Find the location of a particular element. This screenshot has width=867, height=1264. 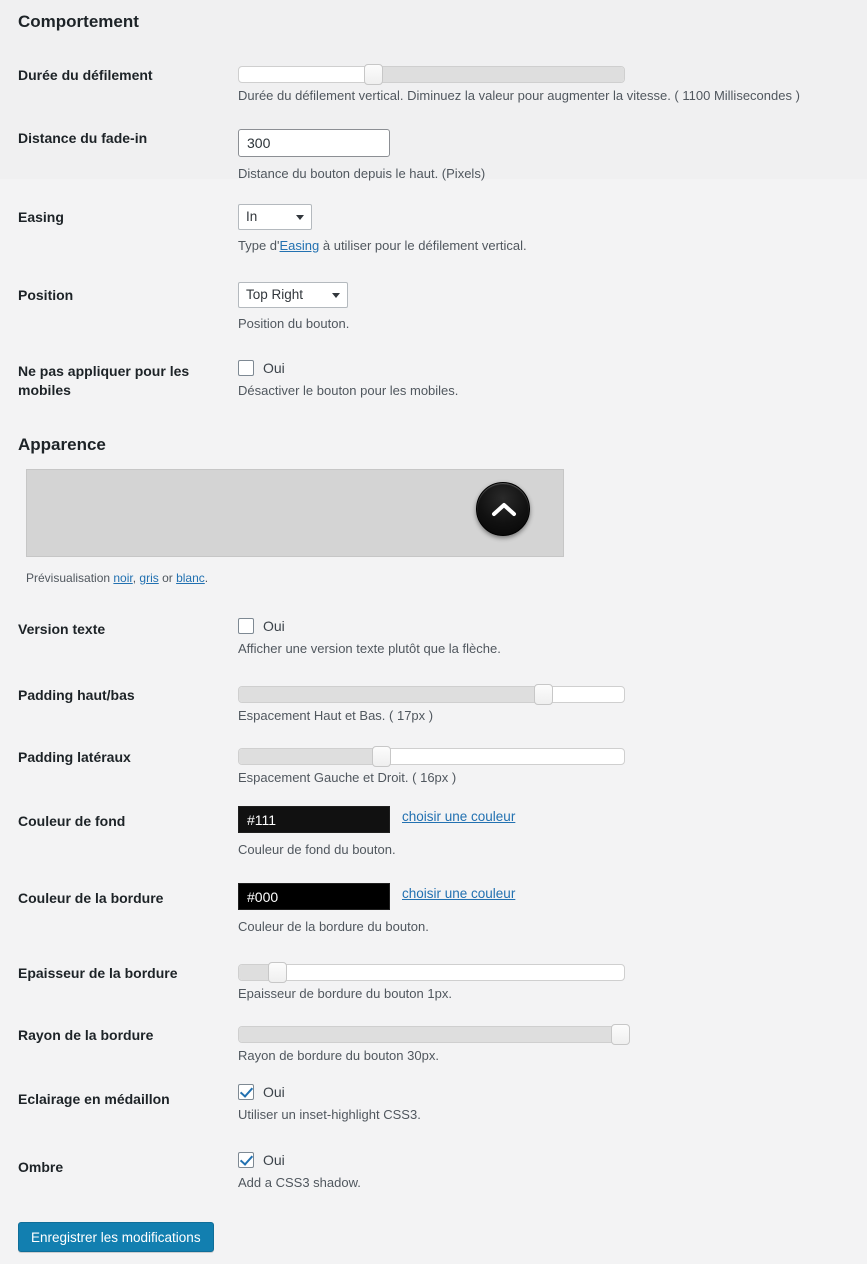

preview-links-sep2: or is located at coordinates (167, 578).